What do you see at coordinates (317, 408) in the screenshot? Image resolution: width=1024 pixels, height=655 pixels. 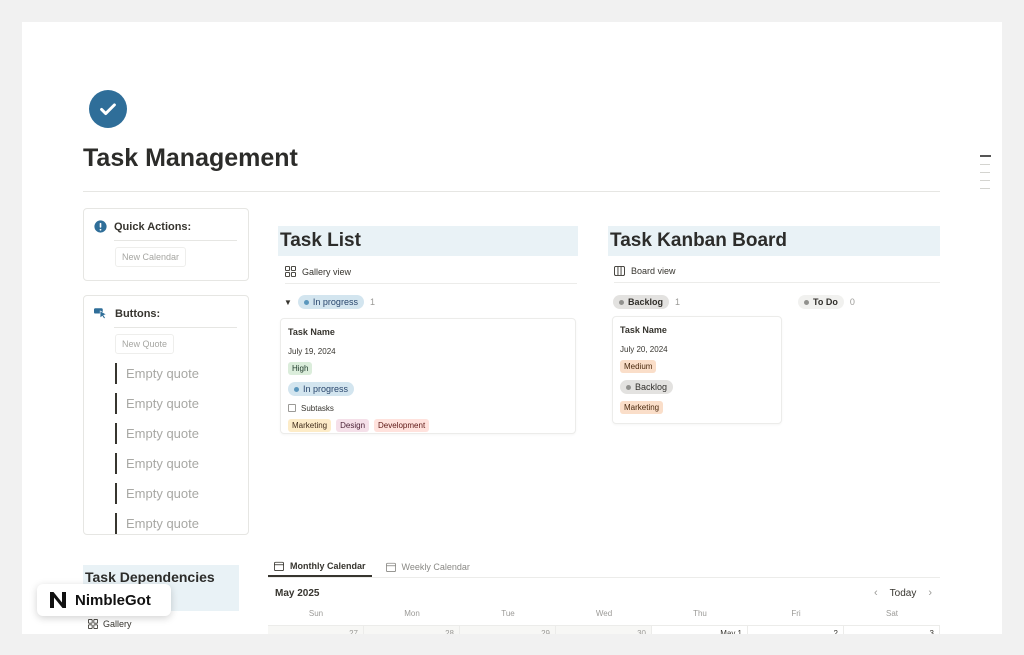 I see `subtasks-label: Subtasks` at bounding box center [317, 408].